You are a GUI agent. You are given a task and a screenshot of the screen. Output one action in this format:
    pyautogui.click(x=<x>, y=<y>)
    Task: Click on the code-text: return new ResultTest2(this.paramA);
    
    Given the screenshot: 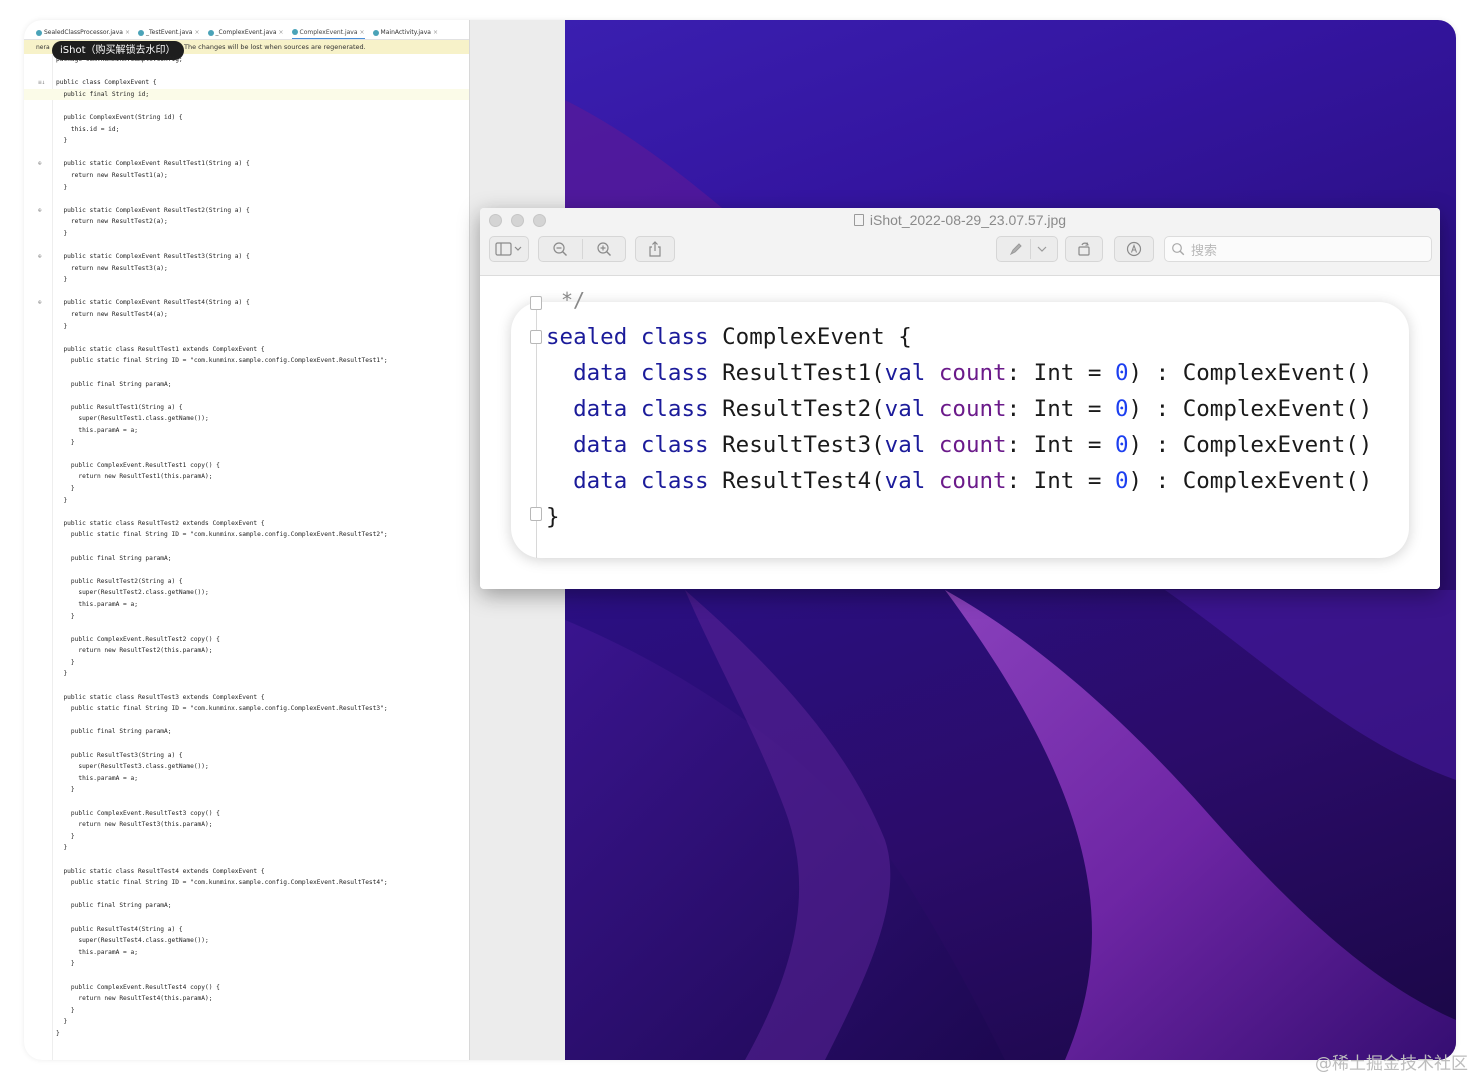 What is the action you would take?
    pyautogui.click(x=134, y=651)
    